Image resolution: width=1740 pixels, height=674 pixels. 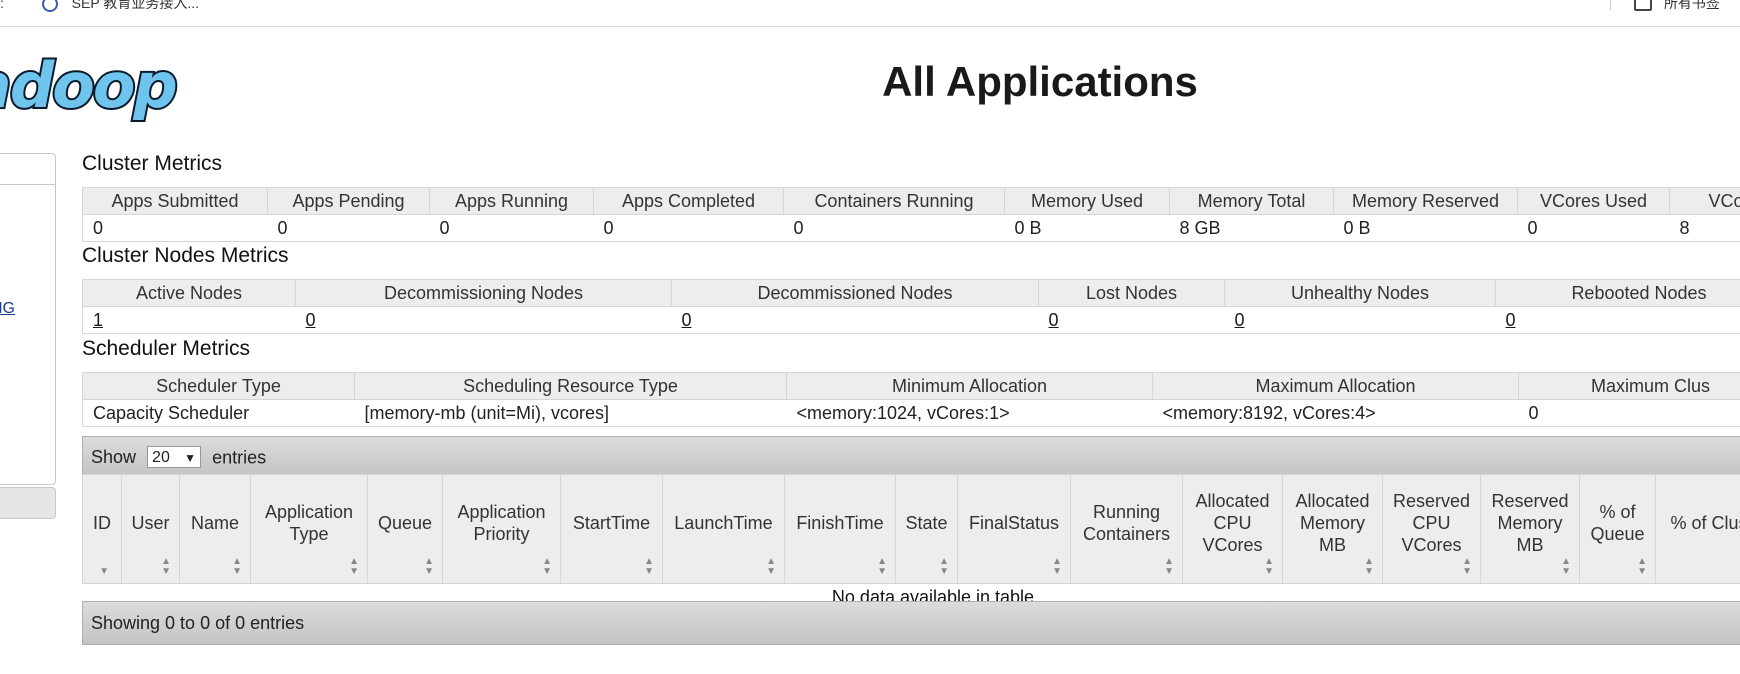 I want to click on show-label: Show, so click(x=114, y=457).